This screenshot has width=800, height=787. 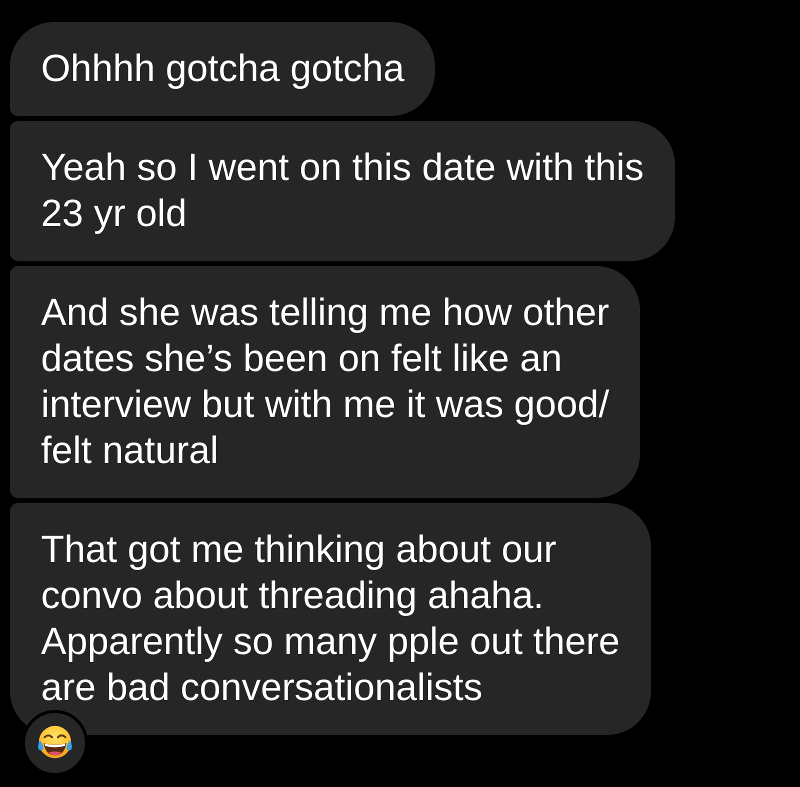 What do you see at coordinates (223, 69) in the screenshot?
I see `message-bubble: Ohhhh gotcha gotcha` at bounding box center [223, 69].